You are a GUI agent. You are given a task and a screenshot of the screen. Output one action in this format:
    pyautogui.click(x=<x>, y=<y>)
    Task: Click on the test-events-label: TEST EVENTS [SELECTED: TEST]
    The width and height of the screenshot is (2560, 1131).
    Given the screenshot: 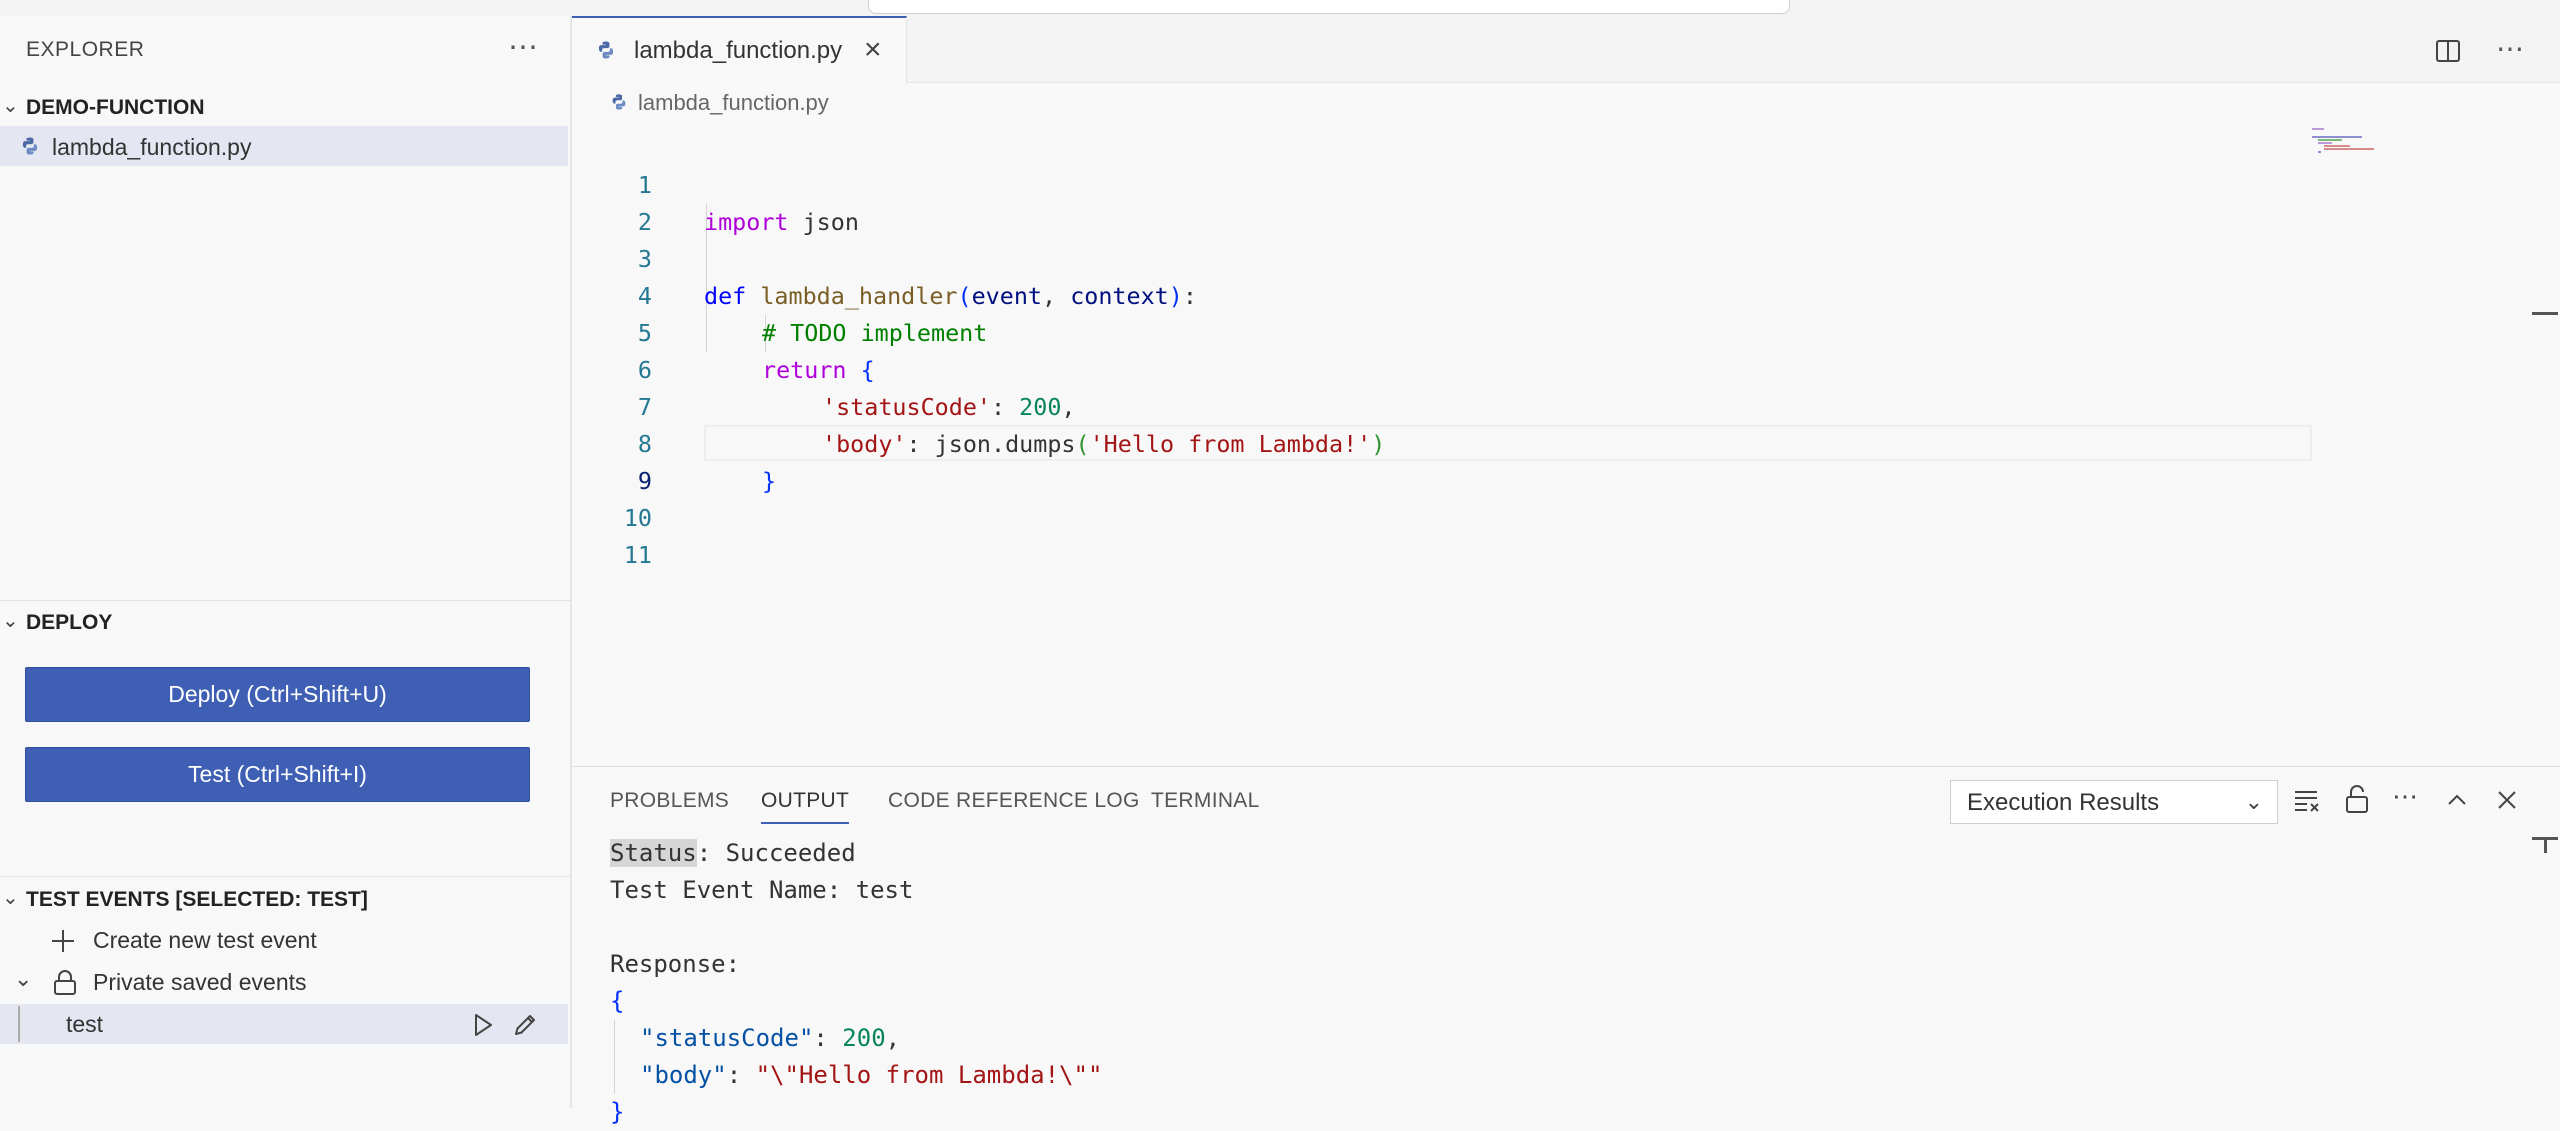 What is the action you would take?
    pyautogui.click(x=197, y=899)
    